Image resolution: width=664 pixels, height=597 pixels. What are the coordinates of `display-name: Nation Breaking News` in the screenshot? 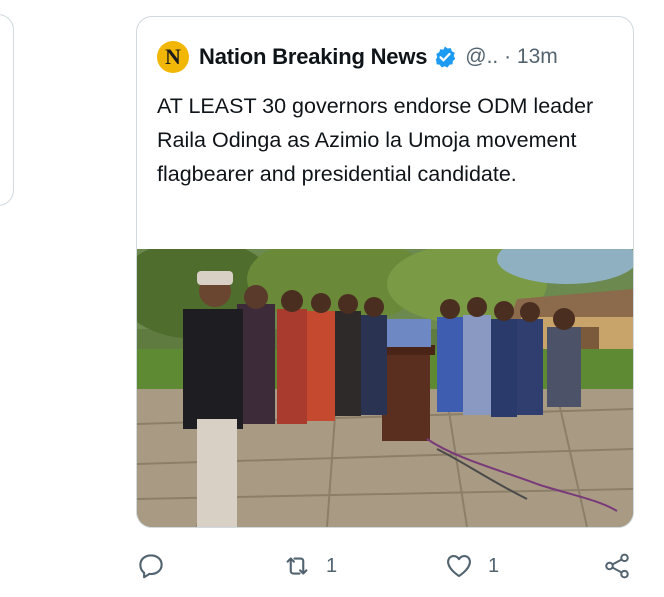 It's located at (313, 57).